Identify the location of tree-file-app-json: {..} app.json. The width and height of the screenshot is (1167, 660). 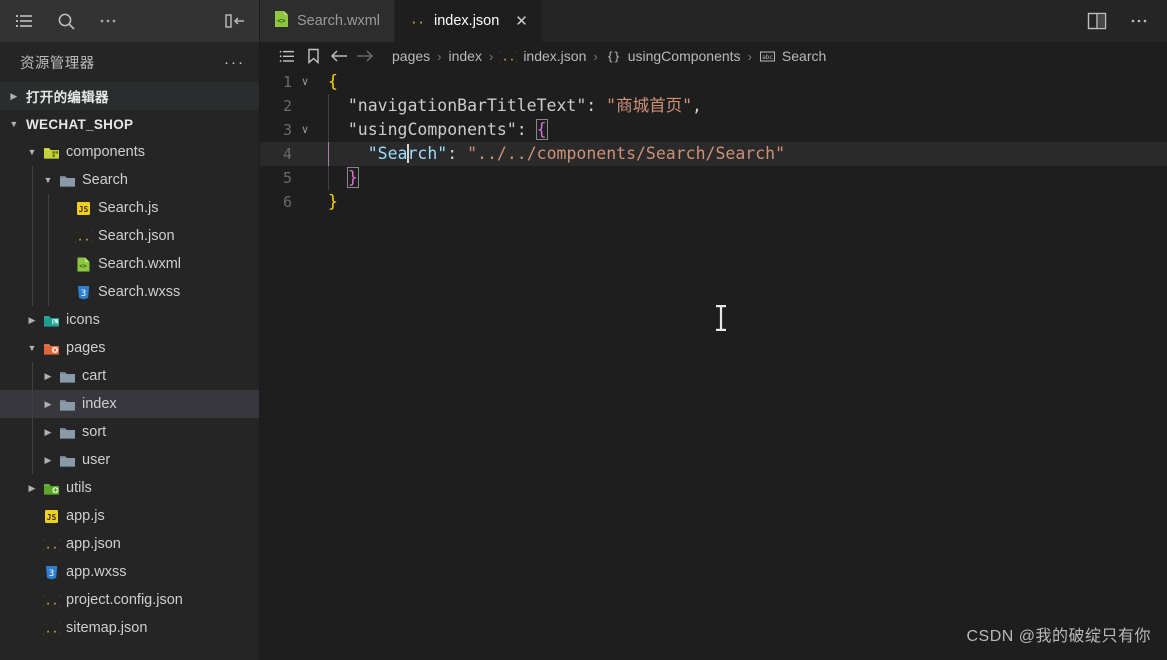
(129, 544).